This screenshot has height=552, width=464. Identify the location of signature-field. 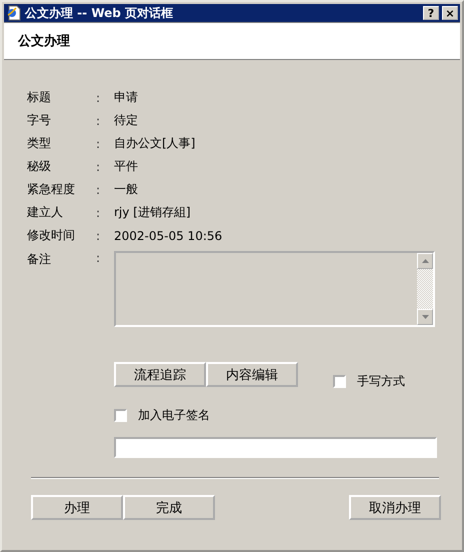
(275, 447).